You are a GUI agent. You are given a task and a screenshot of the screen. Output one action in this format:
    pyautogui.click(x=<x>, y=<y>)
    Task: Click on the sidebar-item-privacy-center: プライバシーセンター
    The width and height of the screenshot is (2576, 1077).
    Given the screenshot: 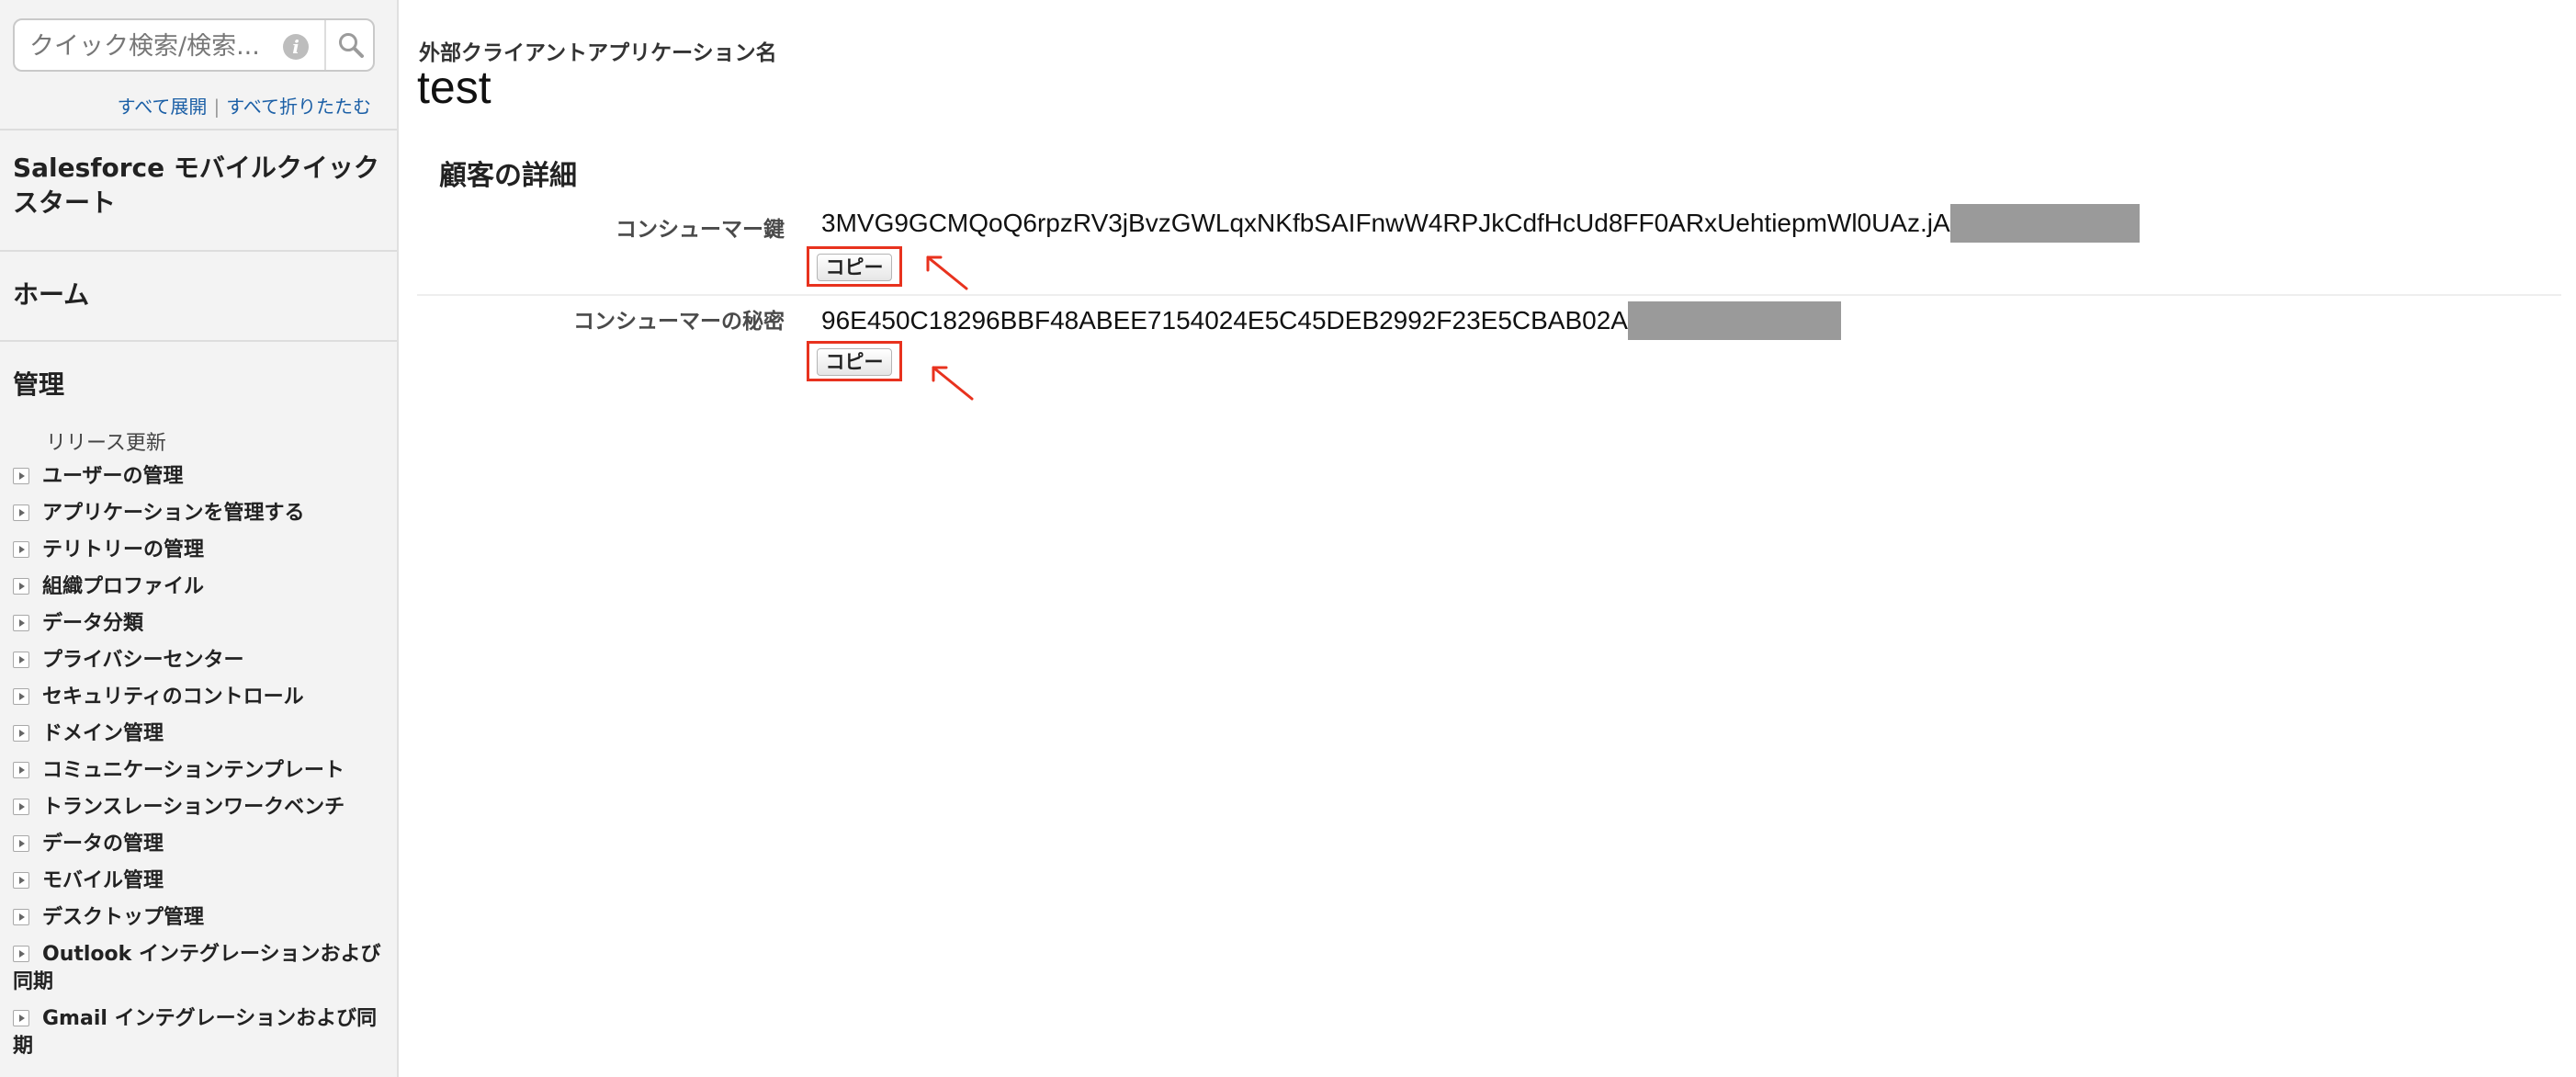 What is the action you would take?
    pyautogui.click(x=201, y=661)
    